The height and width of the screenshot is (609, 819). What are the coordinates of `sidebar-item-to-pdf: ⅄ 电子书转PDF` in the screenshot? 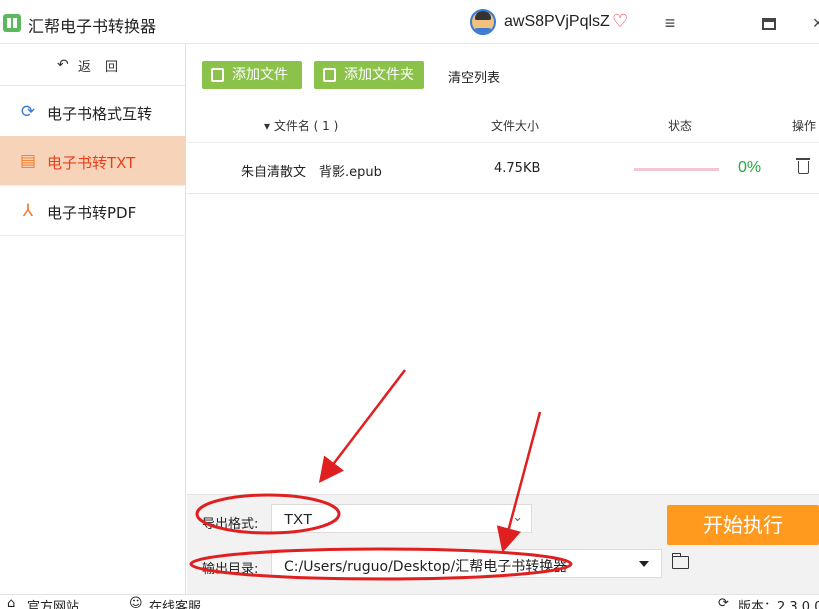 It's located at (93, 211).